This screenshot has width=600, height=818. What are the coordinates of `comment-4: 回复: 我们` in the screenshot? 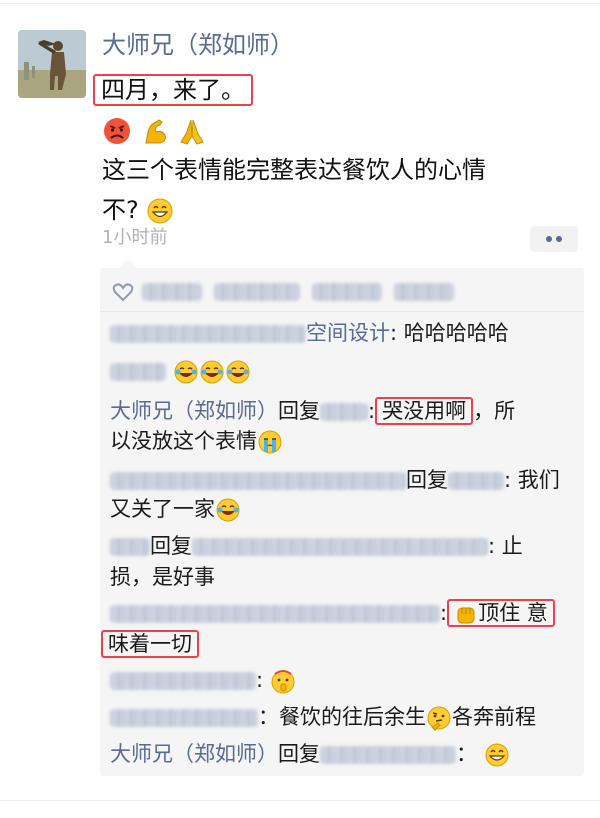 It's located at (345, 480).